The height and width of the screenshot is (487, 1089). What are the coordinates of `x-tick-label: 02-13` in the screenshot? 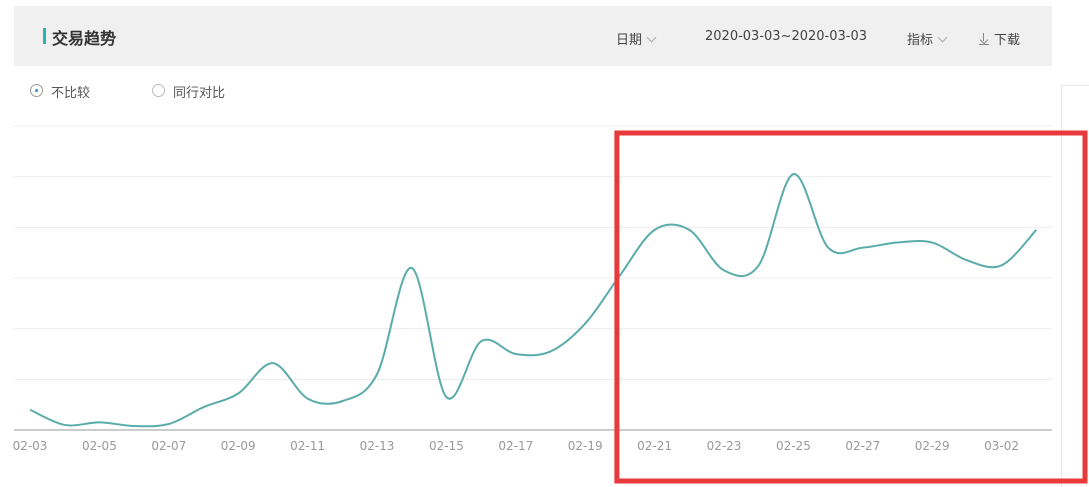 It's located at (377, 446).